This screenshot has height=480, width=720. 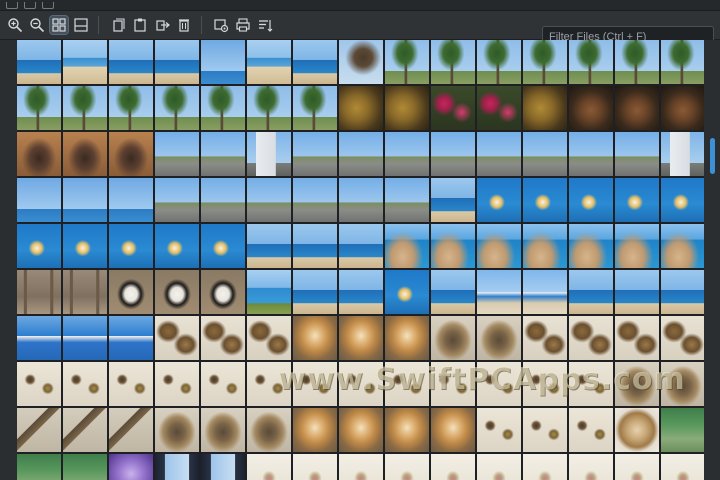 What do you see at coordinates (184, 25) in the screenshot?
I see `delete-button` at bounding box center [184, 25].